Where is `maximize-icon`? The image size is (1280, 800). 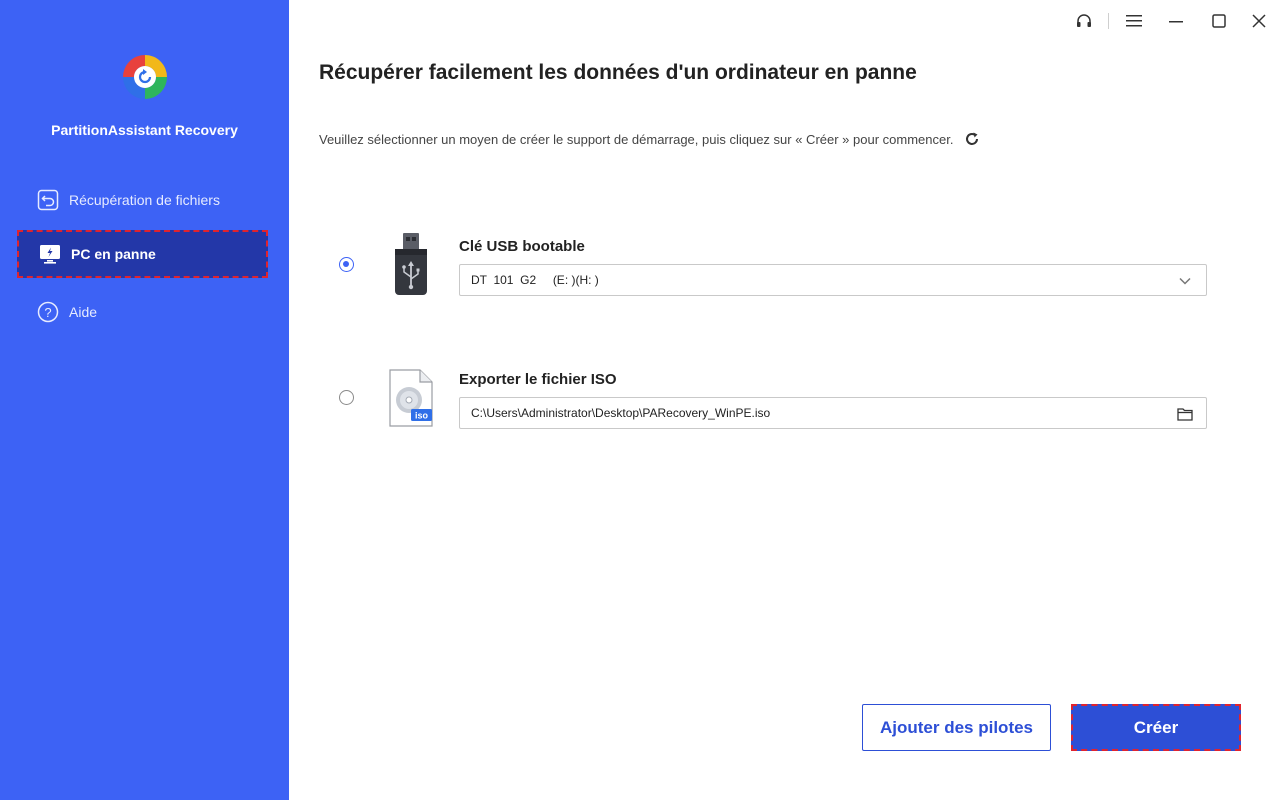
maximize-icon is located at coordinates (1219, 21).